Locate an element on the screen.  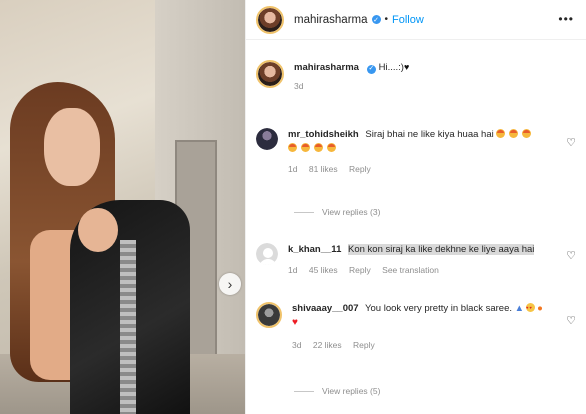
comment-username: mr_tohidsheikh is located at coordinates (323, 134).